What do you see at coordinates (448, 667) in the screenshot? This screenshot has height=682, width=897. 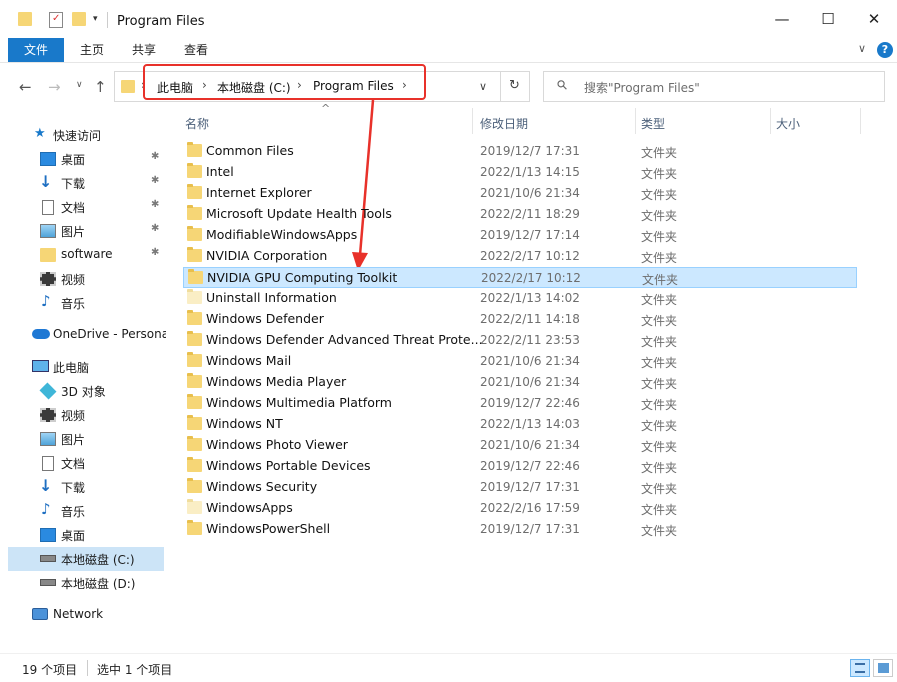 I see `status-bar: 19 个项目 选中 1 个项目` at bounding box center [448, 667].